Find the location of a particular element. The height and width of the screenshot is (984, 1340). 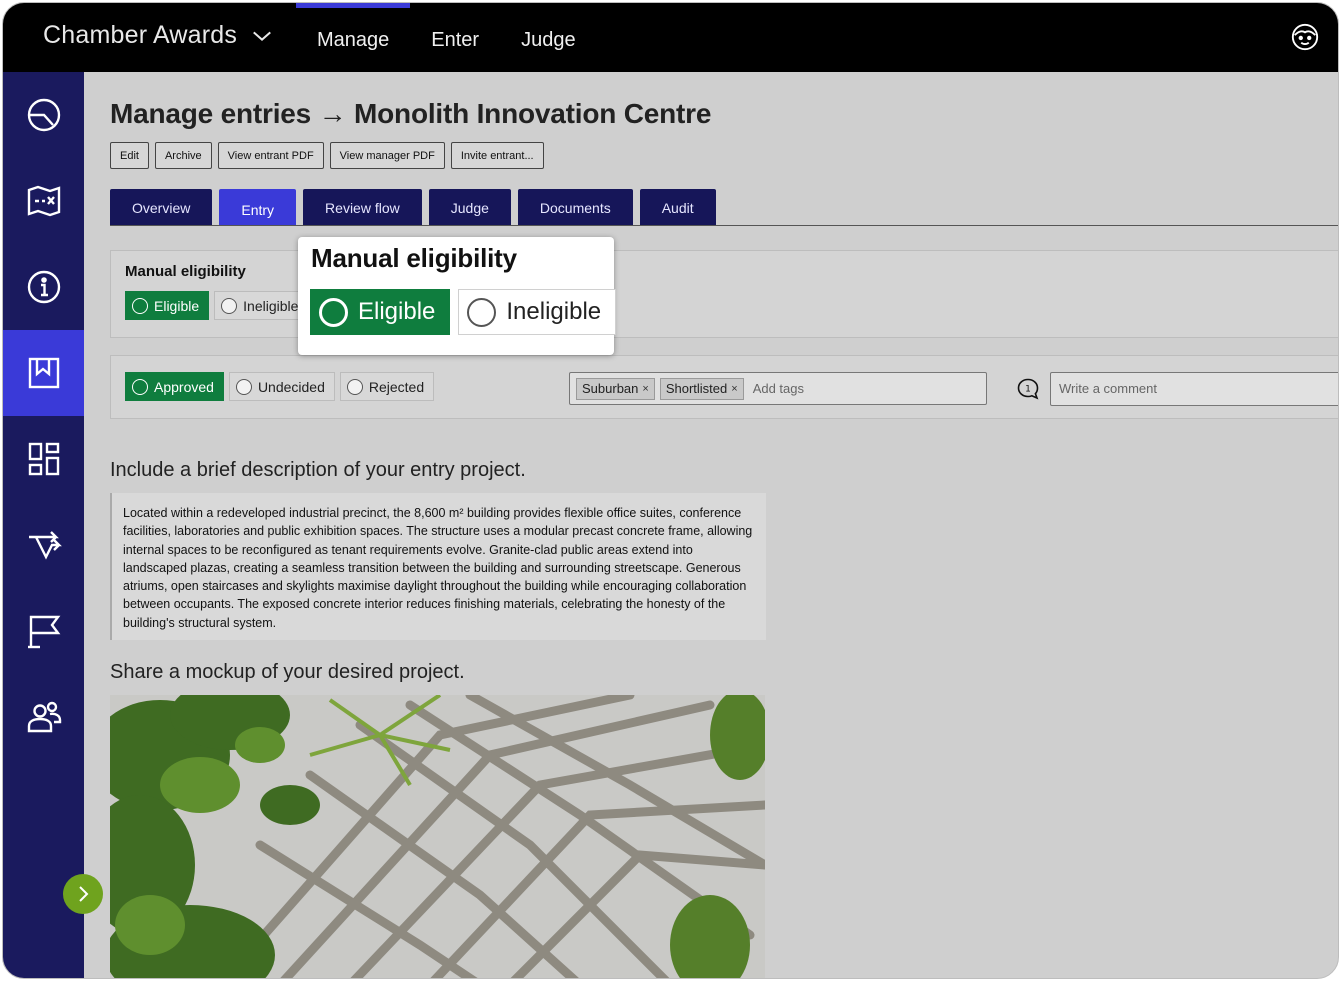

eligibility-callout: Manual eligibility Eligible Ineligible is located at coordinates (457, 296).